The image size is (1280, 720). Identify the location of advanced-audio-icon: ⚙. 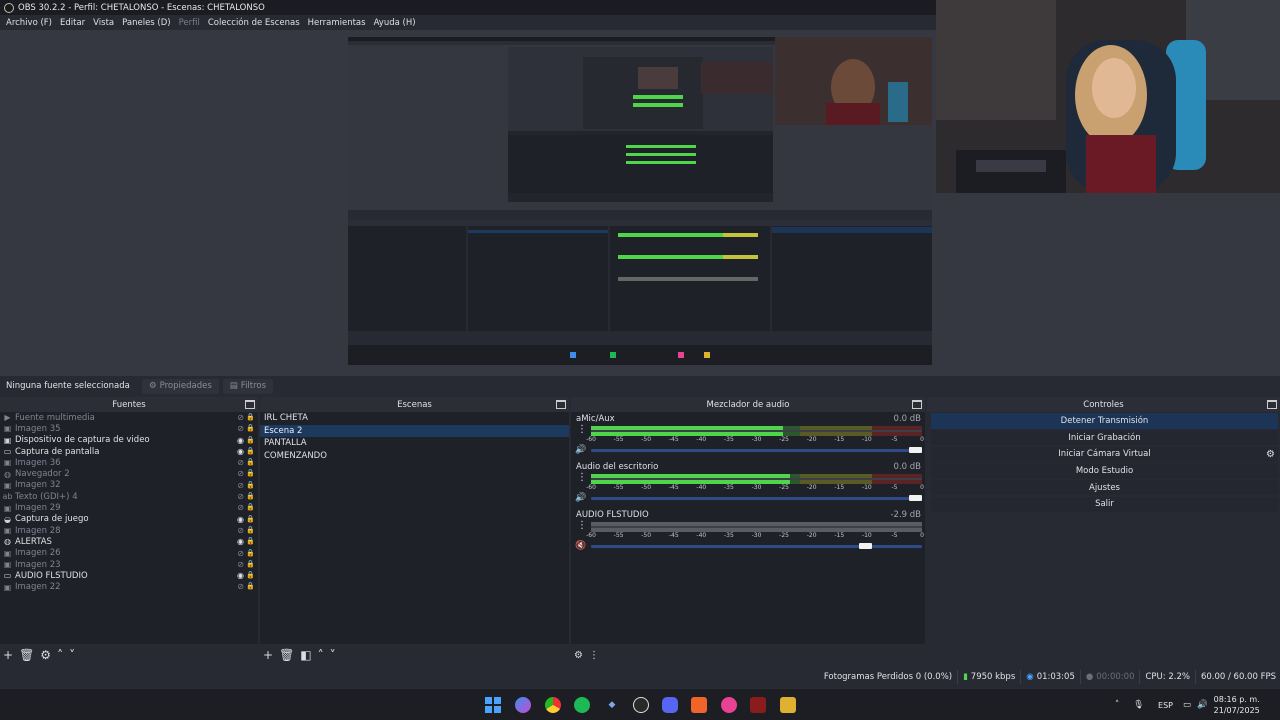
(578, 655).